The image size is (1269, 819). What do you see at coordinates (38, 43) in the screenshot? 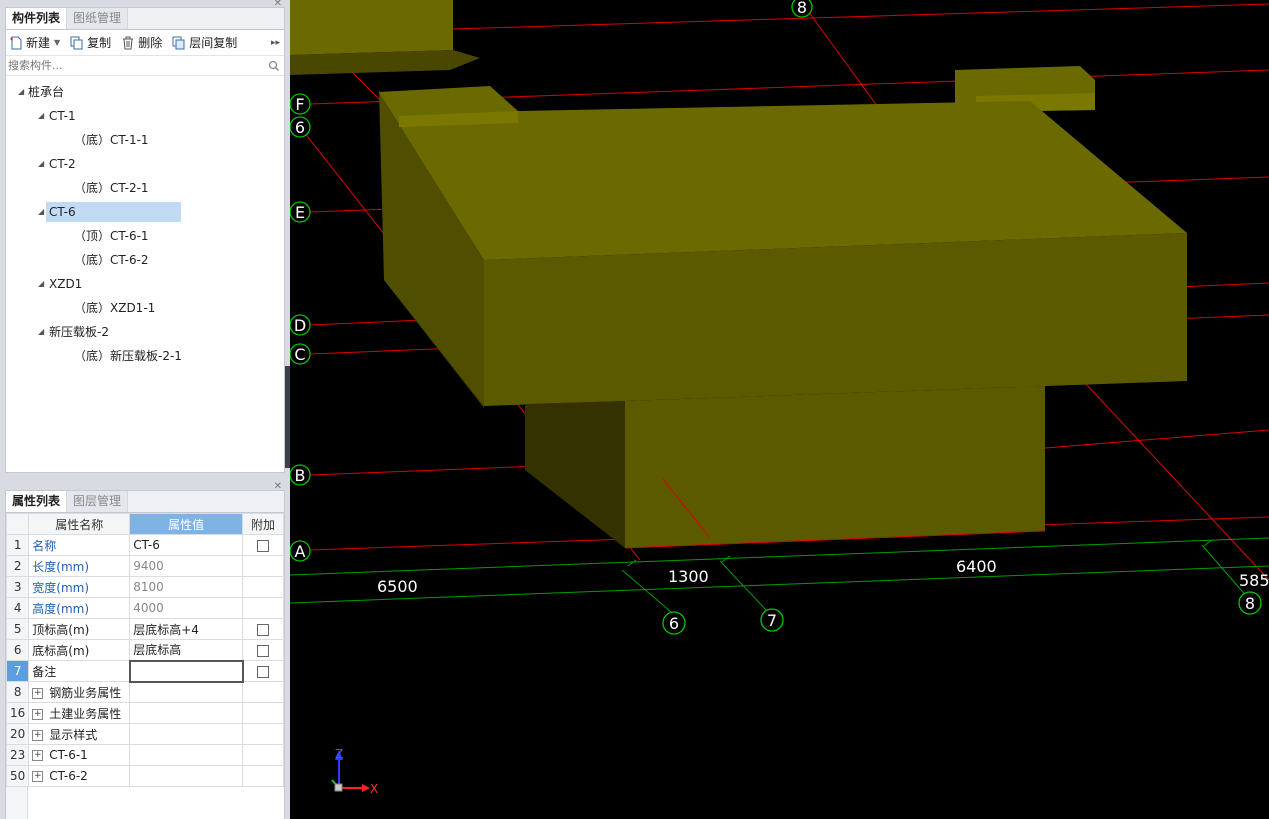
I see `new-button-label: 新建` at bounding box center [38, 43].